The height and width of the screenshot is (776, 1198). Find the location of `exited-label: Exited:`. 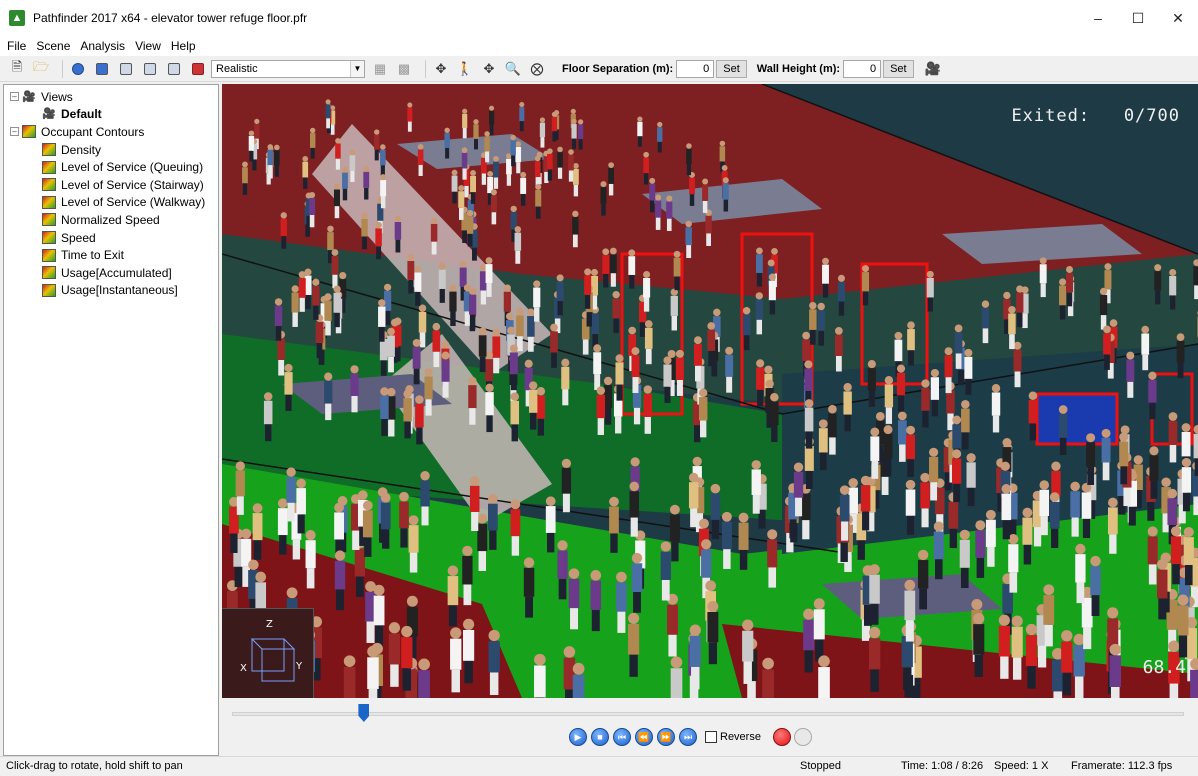

exited-label: Exited: is located at coordinates (1051, 116).